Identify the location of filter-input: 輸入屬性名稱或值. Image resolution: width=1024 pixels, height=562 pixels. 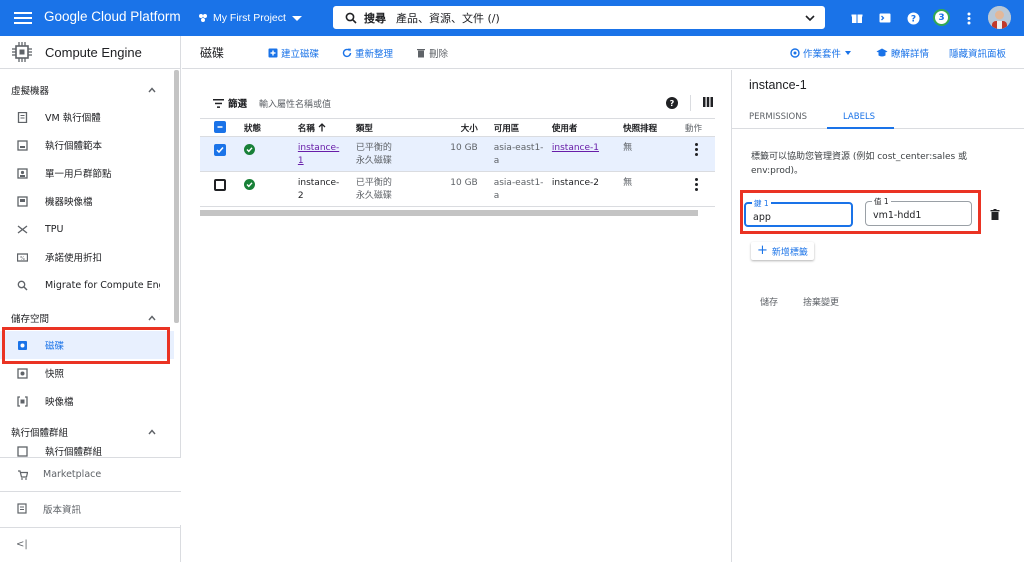
(295, 103).